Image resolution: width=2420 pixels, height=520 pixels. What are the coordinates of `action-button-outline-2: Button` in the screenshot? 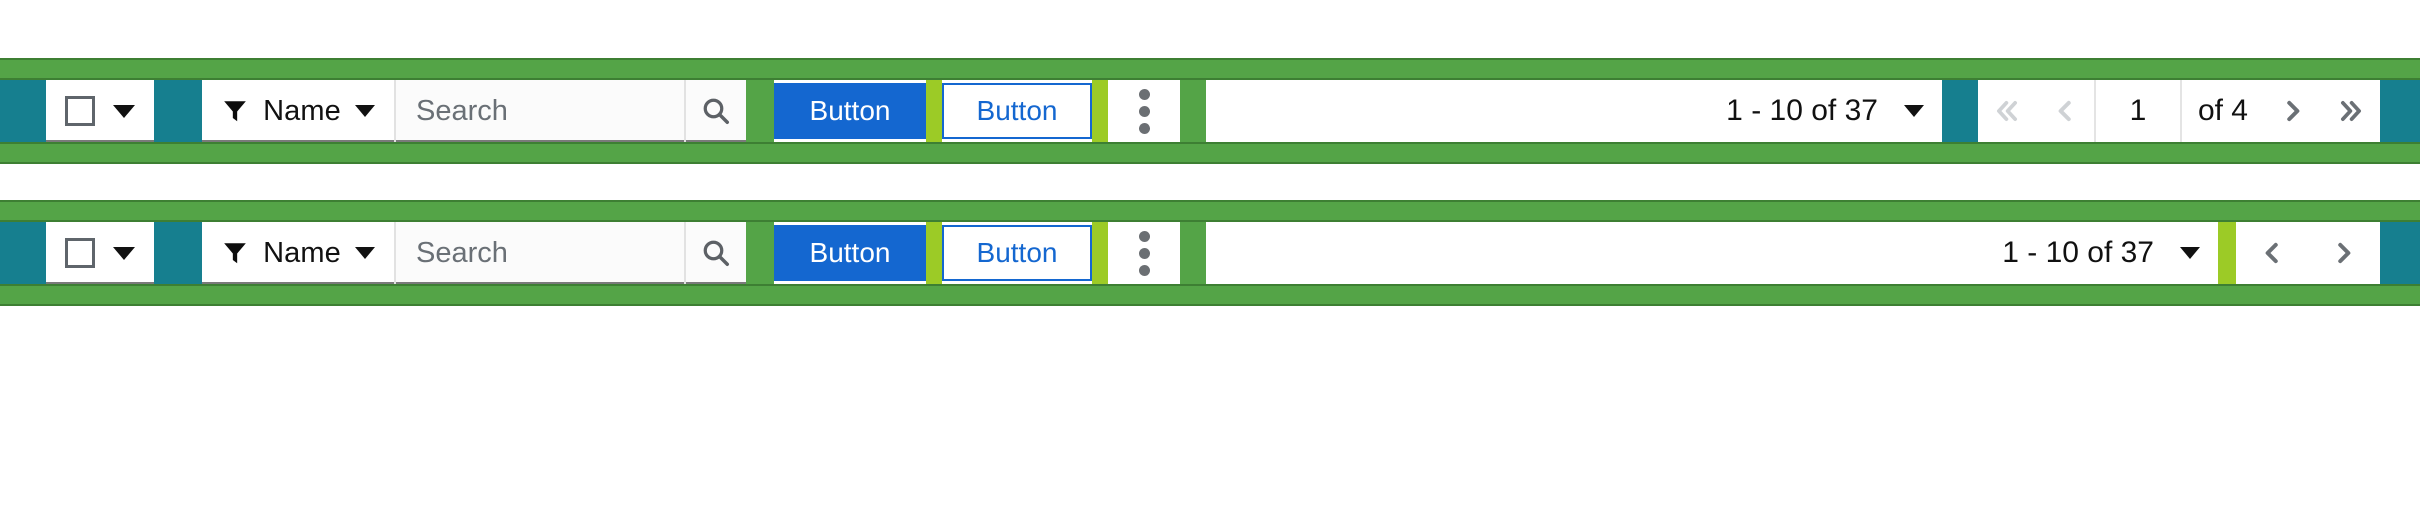 It's located at (1017, 253).